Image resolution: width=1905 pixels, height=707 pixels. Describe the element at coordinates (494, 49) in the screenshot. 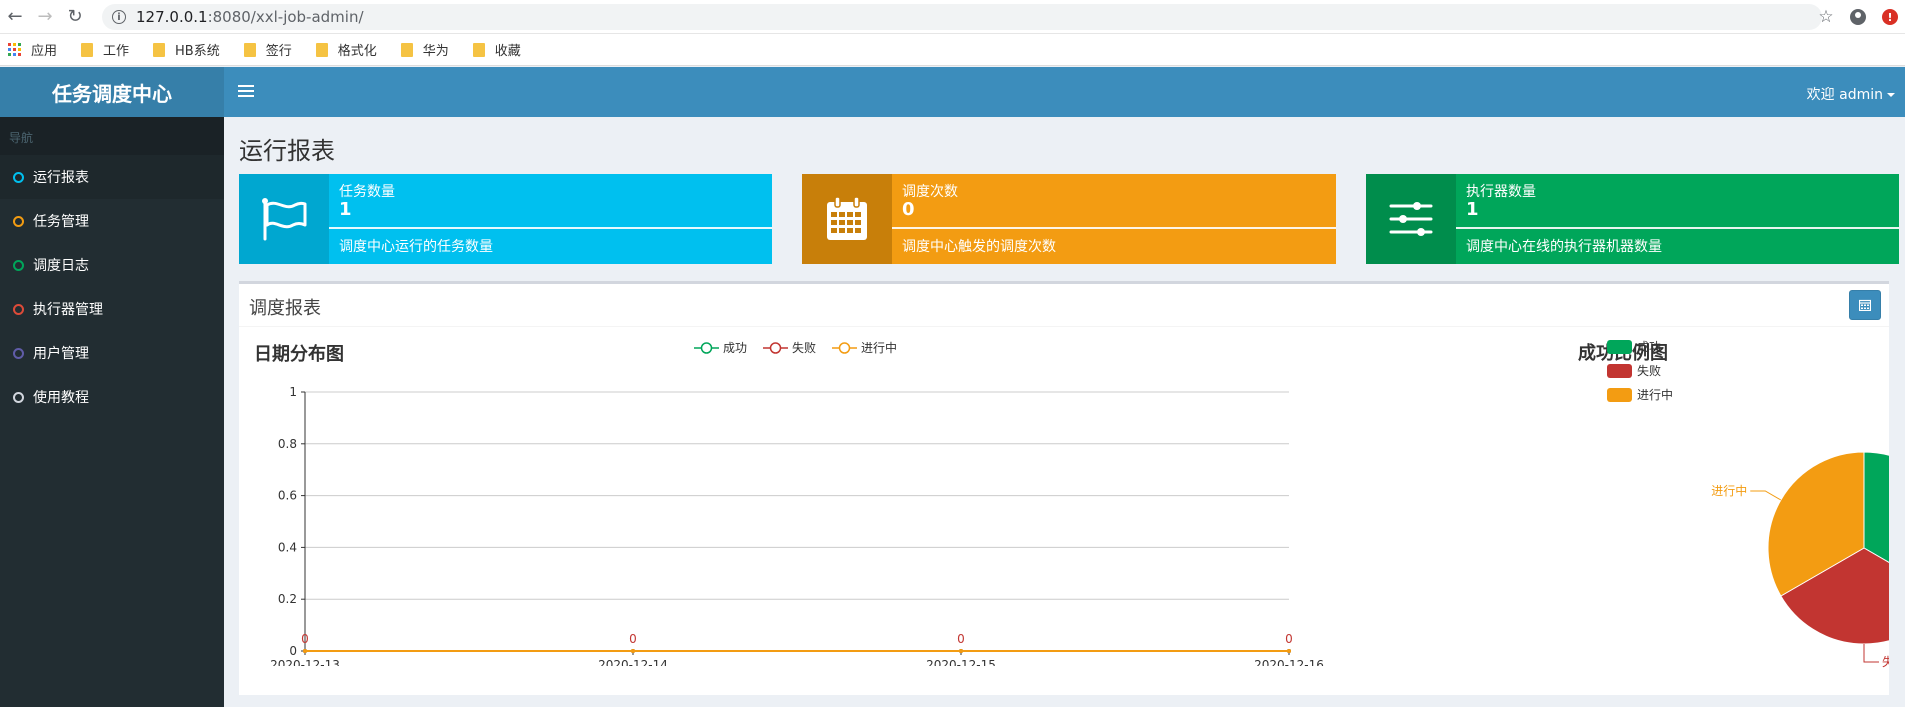

I see `bookmark-folder: 收藏` at that location.